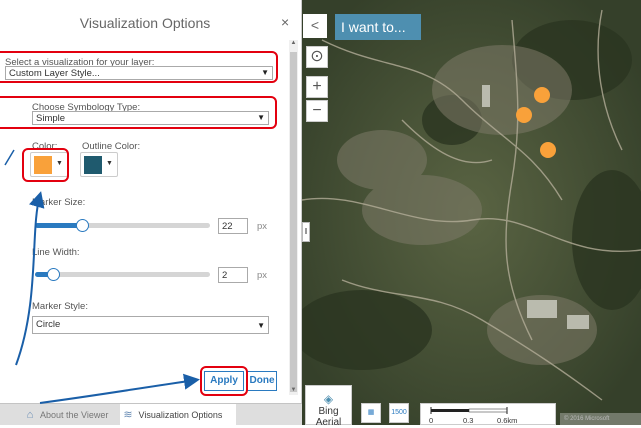  What do you see at coordinates (399, 413) in the screenshot?
I see `scale-button: 1500` at bounding box center [399, 413].